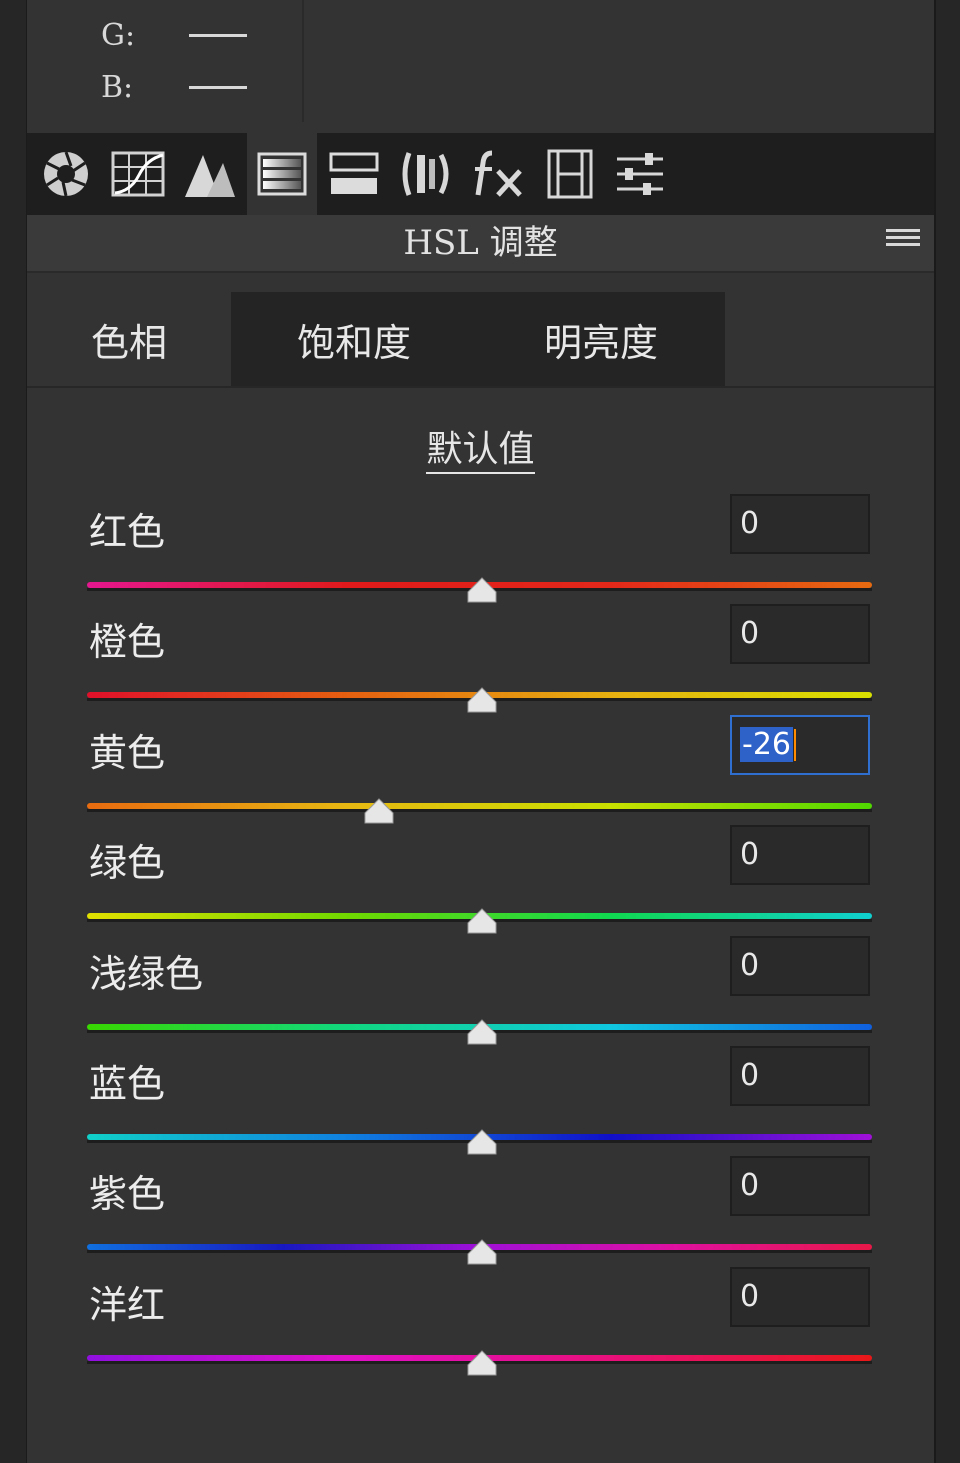 The image size is (960, 1463). I want to click on slider-yellow-label: 黄色, so click(127, 752).